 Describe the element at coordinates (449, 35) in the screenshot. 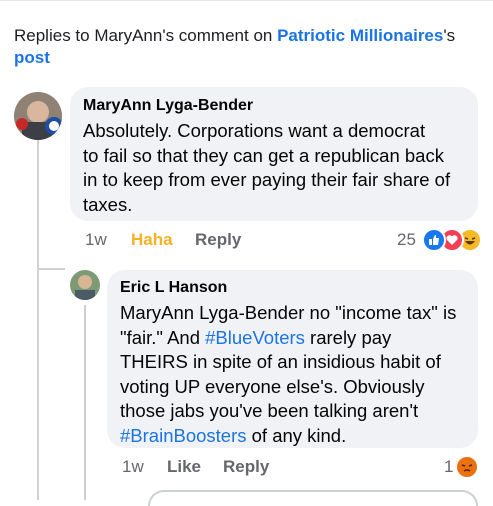

I see `header-suffix: 's` at that location.